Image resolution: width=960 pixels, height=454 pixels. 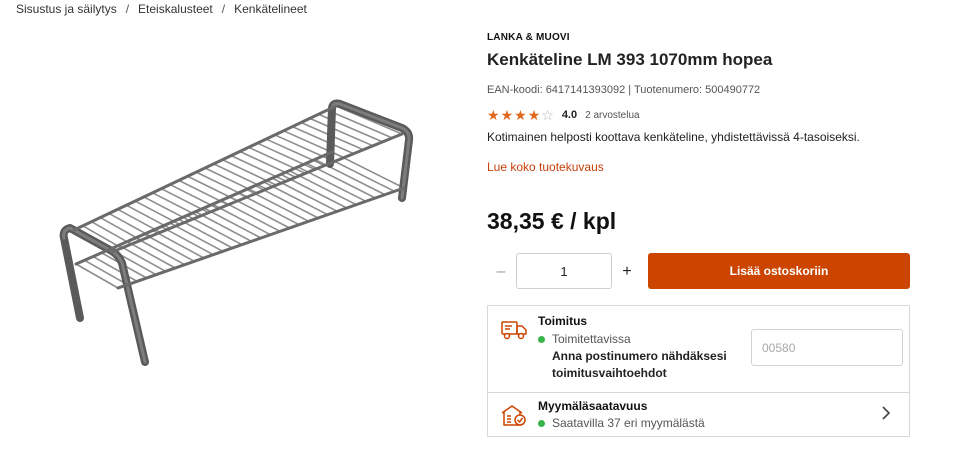 What do you see at coordinates (552, 221) in the screenshot?
I see `product-price: 38,35 € / kpl` at bounding box center [552, 221].